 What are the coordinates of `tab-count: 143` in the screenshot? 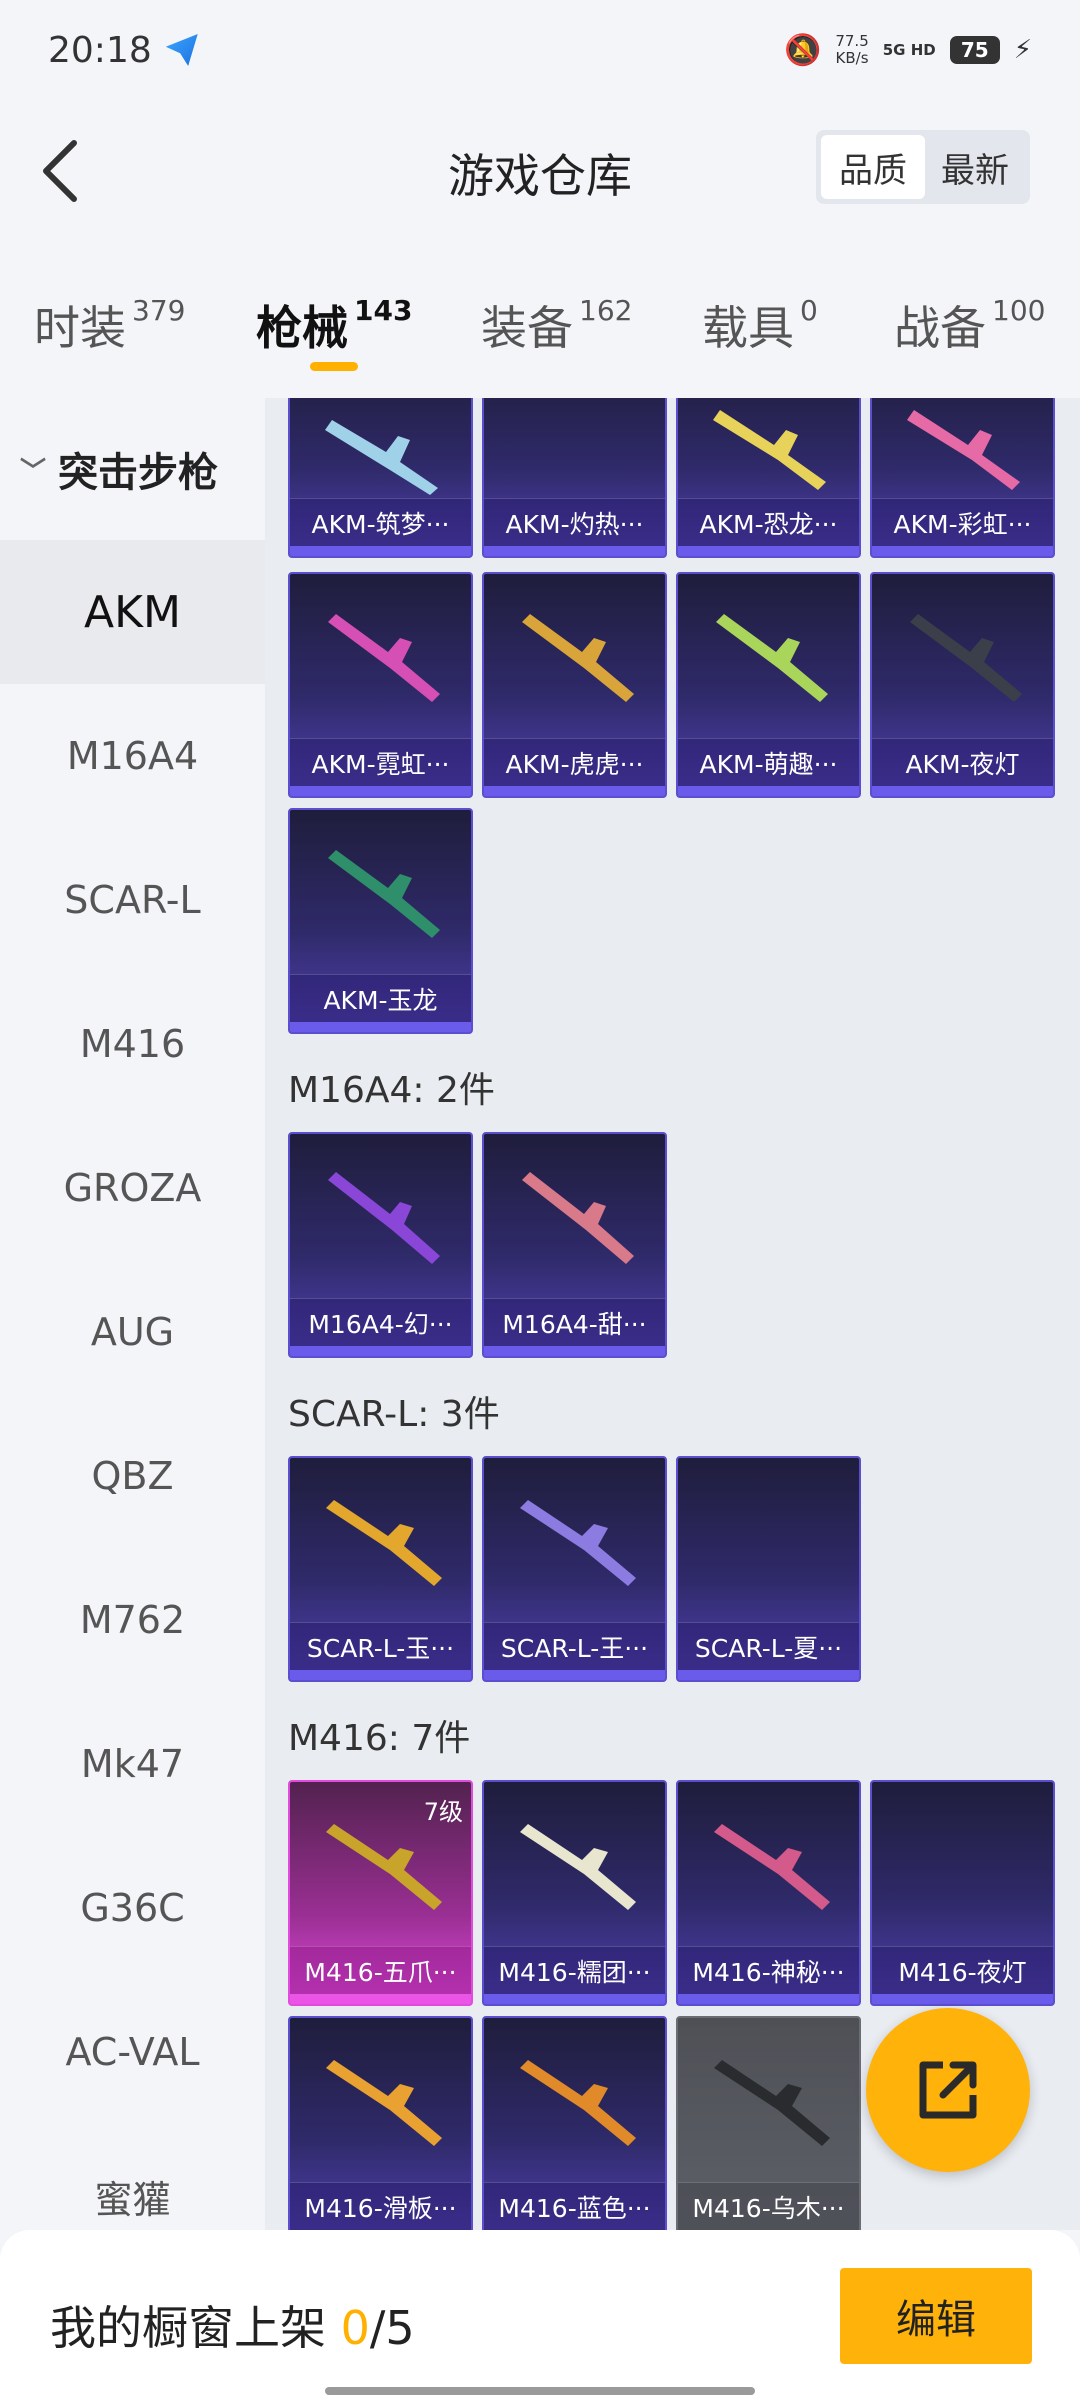 It's located at (383, 310).